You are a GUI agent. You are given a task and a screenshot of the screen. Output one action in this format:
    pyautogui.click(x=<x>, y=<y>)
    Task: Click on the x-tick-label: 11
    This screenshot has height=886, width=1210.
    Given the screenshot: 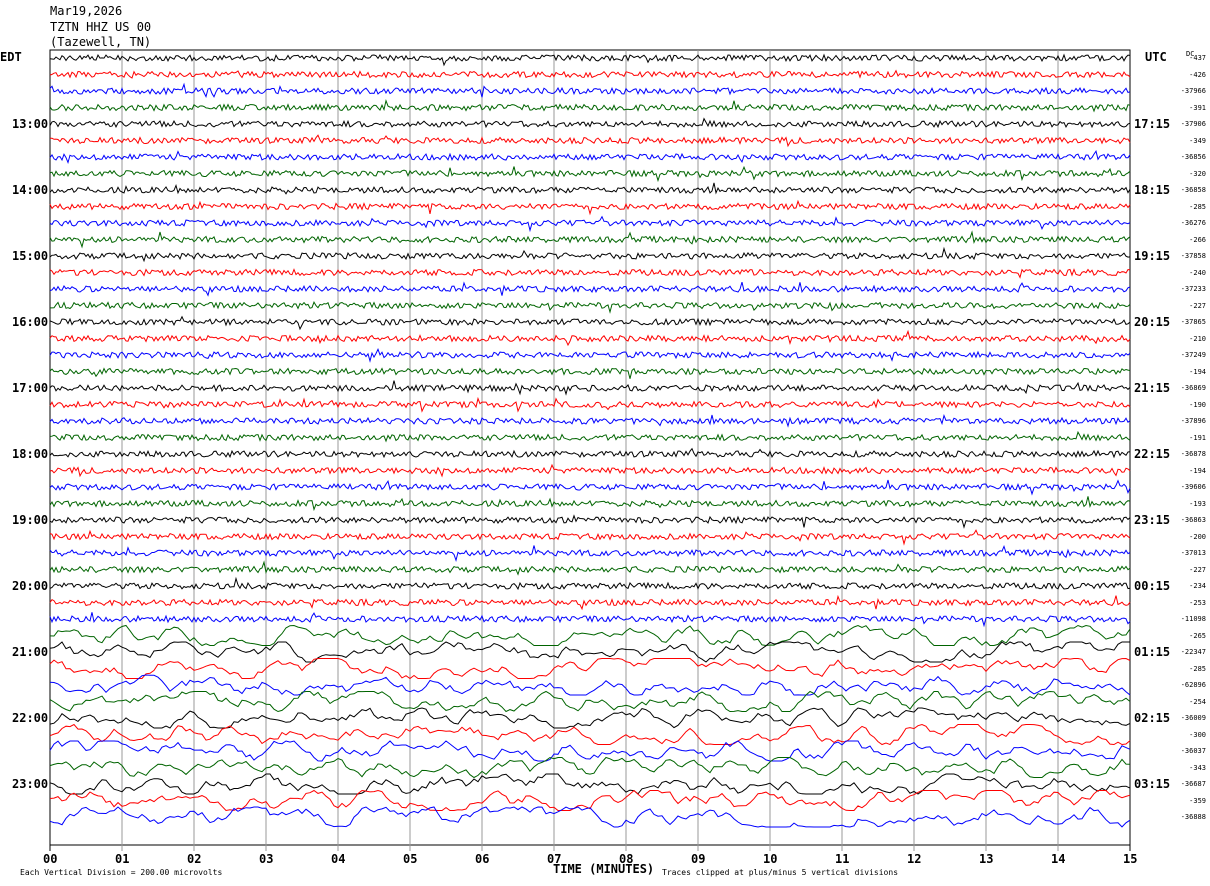 What is the action you would take?
    pyautogui.click(x=842, y=859)
    